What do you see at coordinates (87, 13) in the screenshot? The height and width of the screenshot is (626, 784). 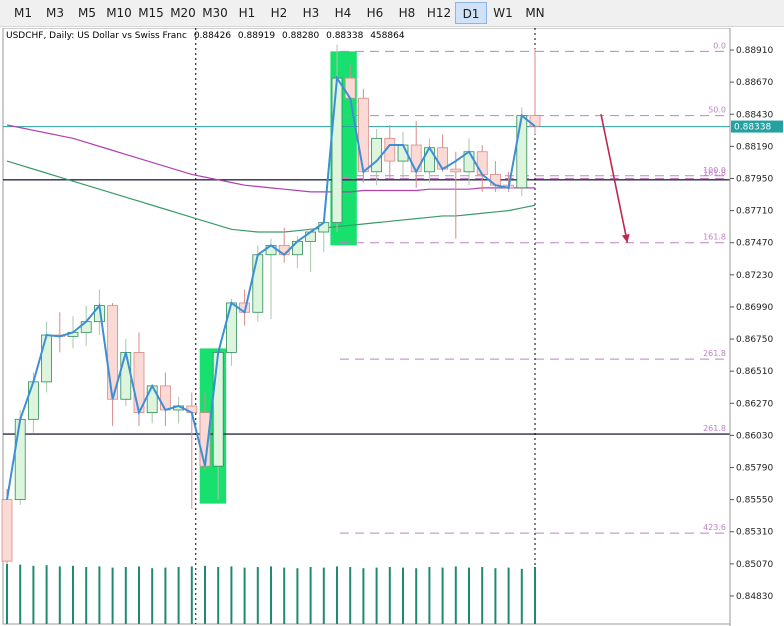 I see `tf-m5: M5` at bounding box center [87, 13].